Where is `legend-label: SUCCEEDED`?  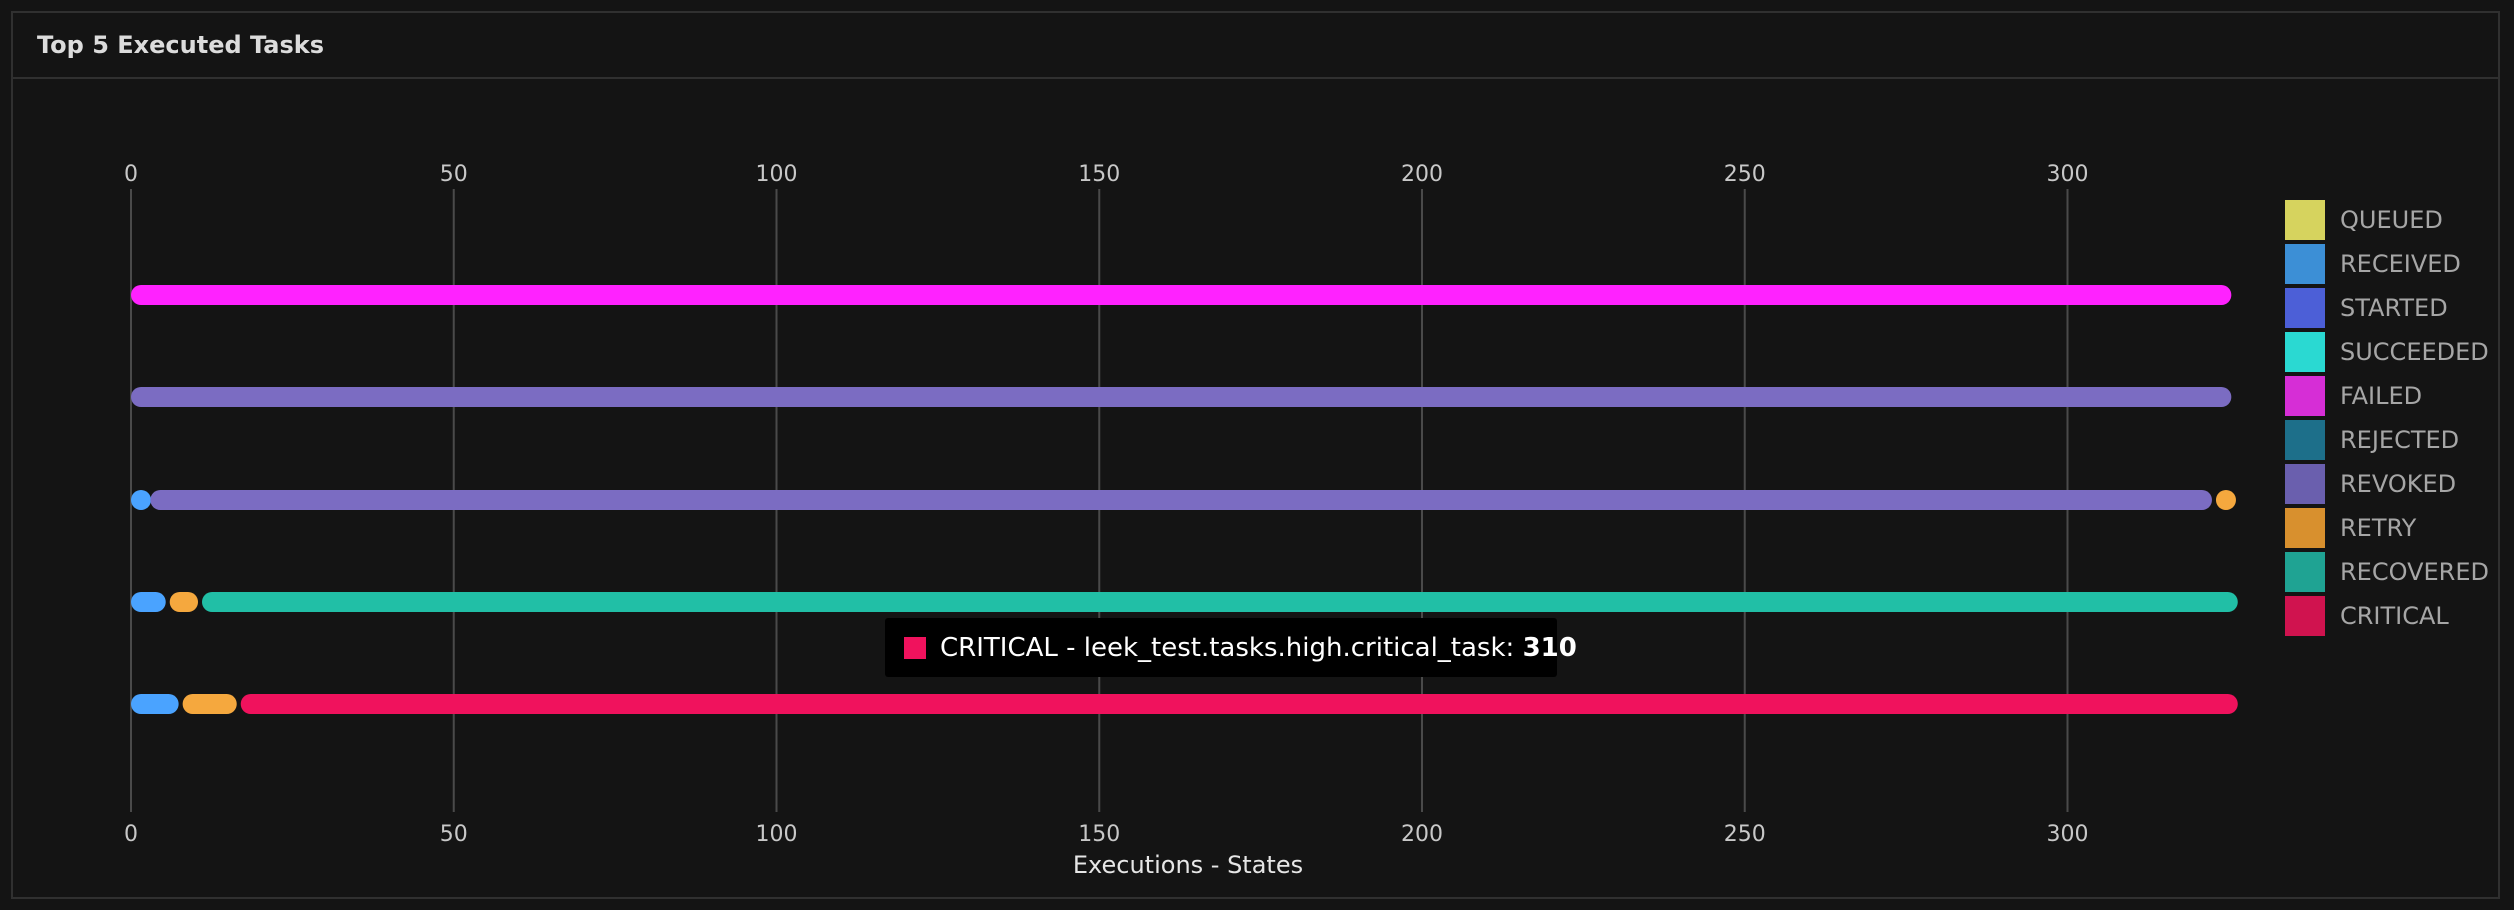
legend-label: SUCCEEDED is located at coordinates (2414, 352).